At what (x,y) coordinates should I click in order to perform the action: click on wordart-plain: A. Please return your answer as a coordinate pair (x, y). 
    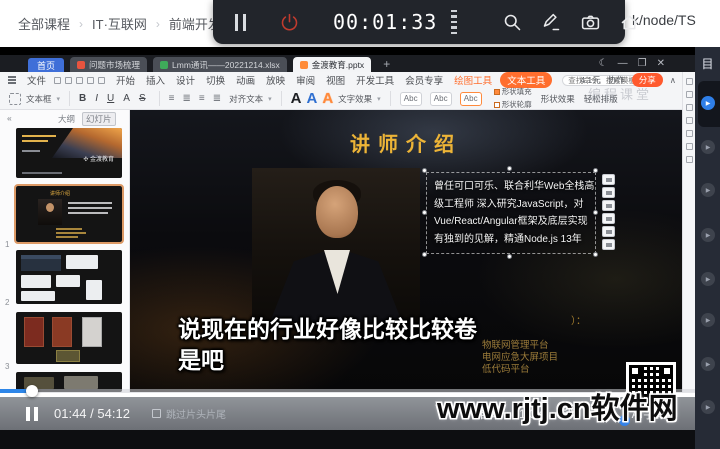
    Looking at the image, I should click on (296, 98).